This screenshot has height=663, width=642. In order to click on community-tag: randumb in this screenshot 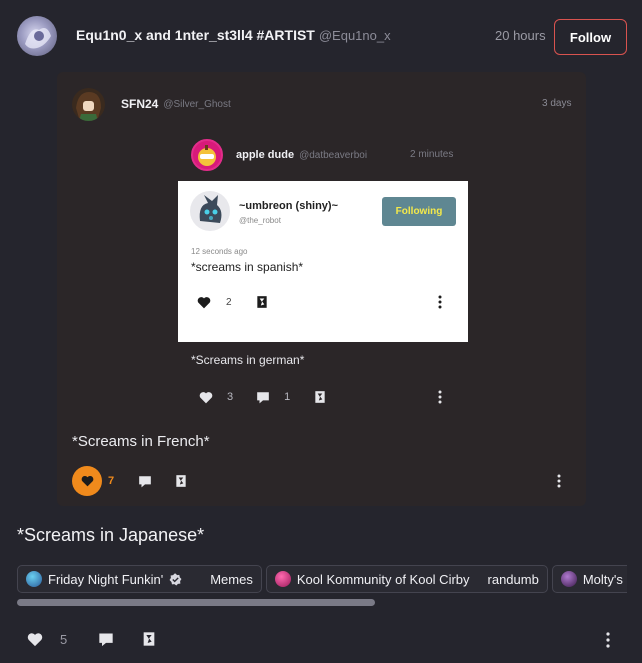, I will do `click(513, 579)`.